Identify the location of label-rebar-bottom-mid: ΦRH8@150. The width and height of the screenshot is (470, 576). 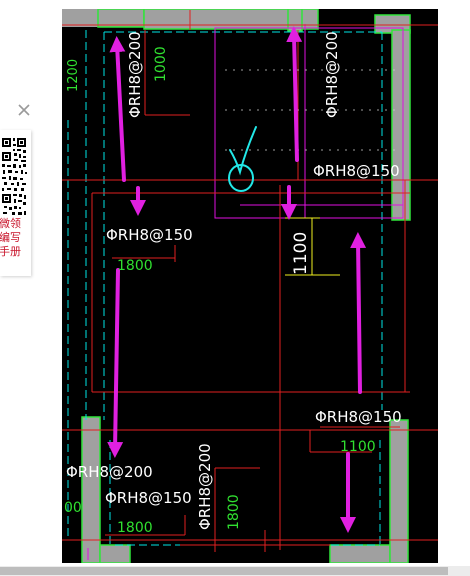
(148, 498).